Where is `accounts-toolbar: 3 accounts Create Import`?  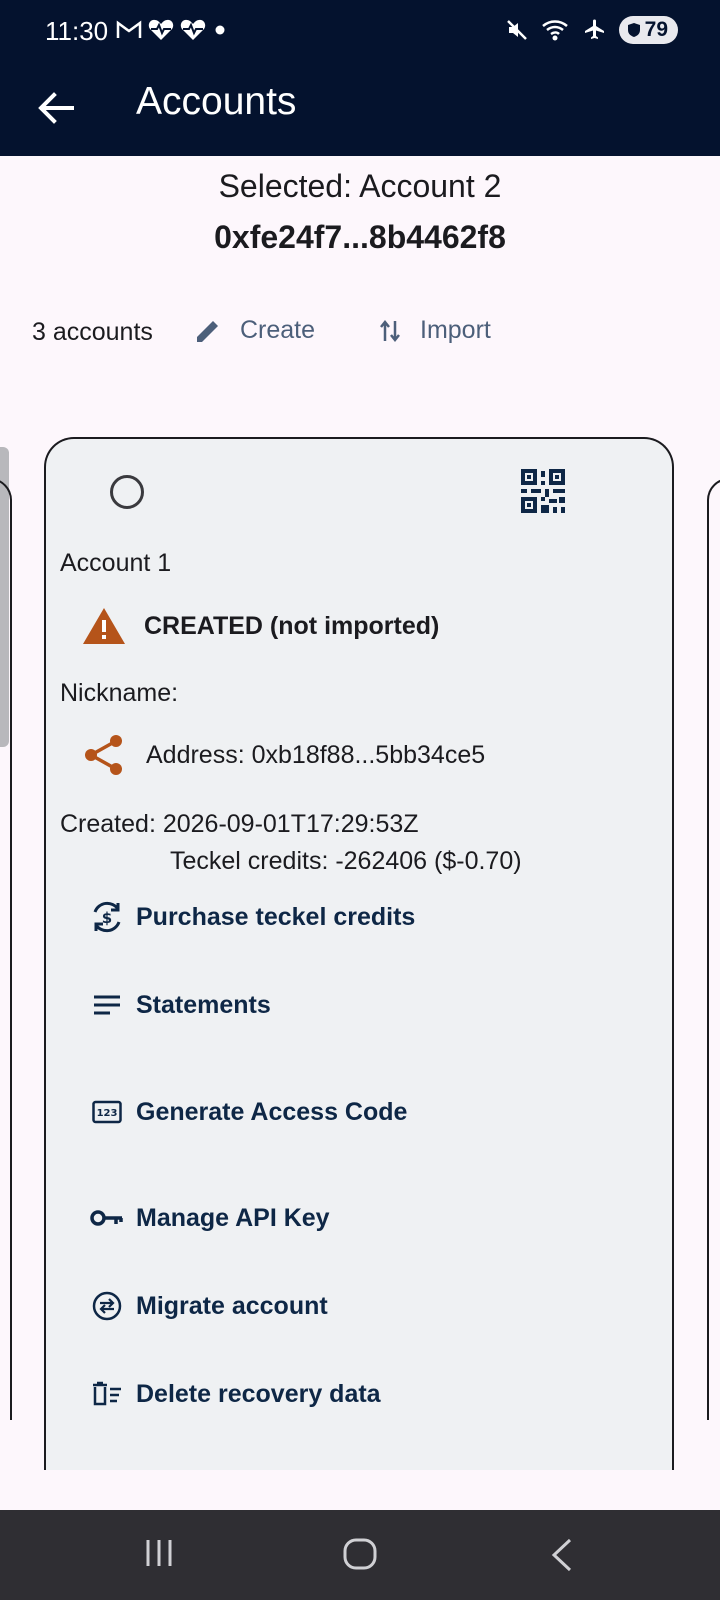
accounts-toolbar: 3 accounts Create Import is located at coordinates (261, 332).